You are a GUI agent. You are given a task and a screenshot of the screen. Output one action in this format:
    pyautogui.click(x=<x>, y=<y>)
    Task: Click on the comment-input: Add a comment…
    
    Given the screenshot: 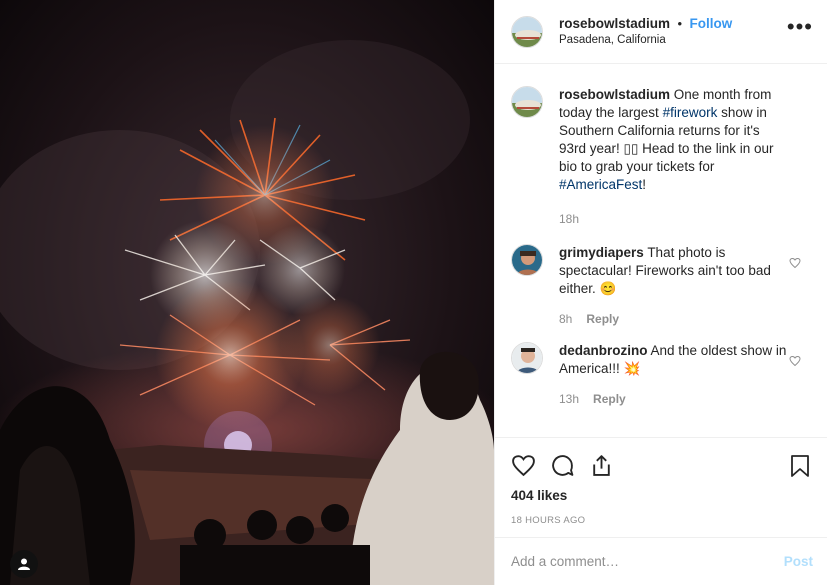 What is the action you would take?
    pyautogui.click(x=565, y=561)
    